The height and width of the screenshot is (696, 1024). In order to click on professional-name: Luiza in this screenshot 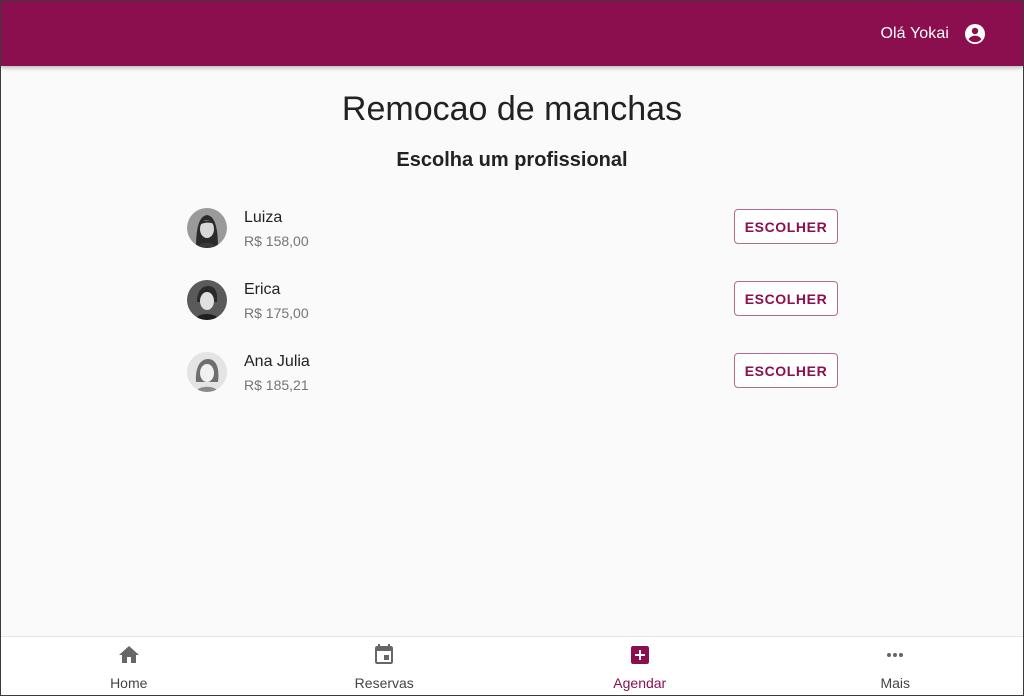, I will do `click(263, 217)`.